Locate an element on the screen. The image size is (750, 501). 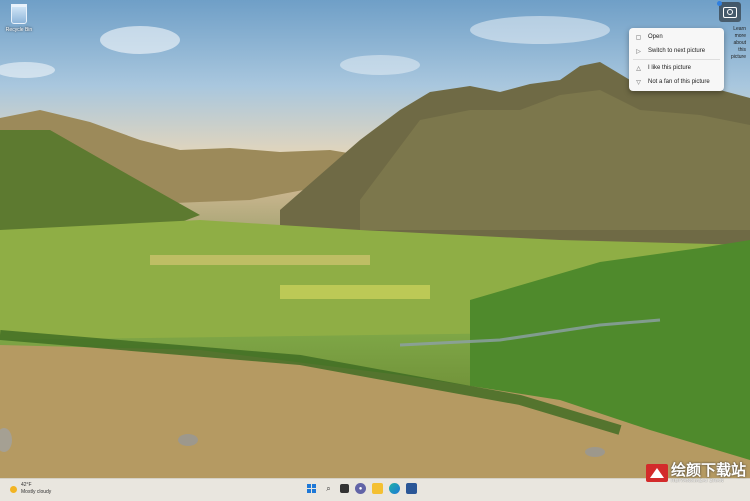
weather-temp: 42°F is located at coordinates (26, 485).